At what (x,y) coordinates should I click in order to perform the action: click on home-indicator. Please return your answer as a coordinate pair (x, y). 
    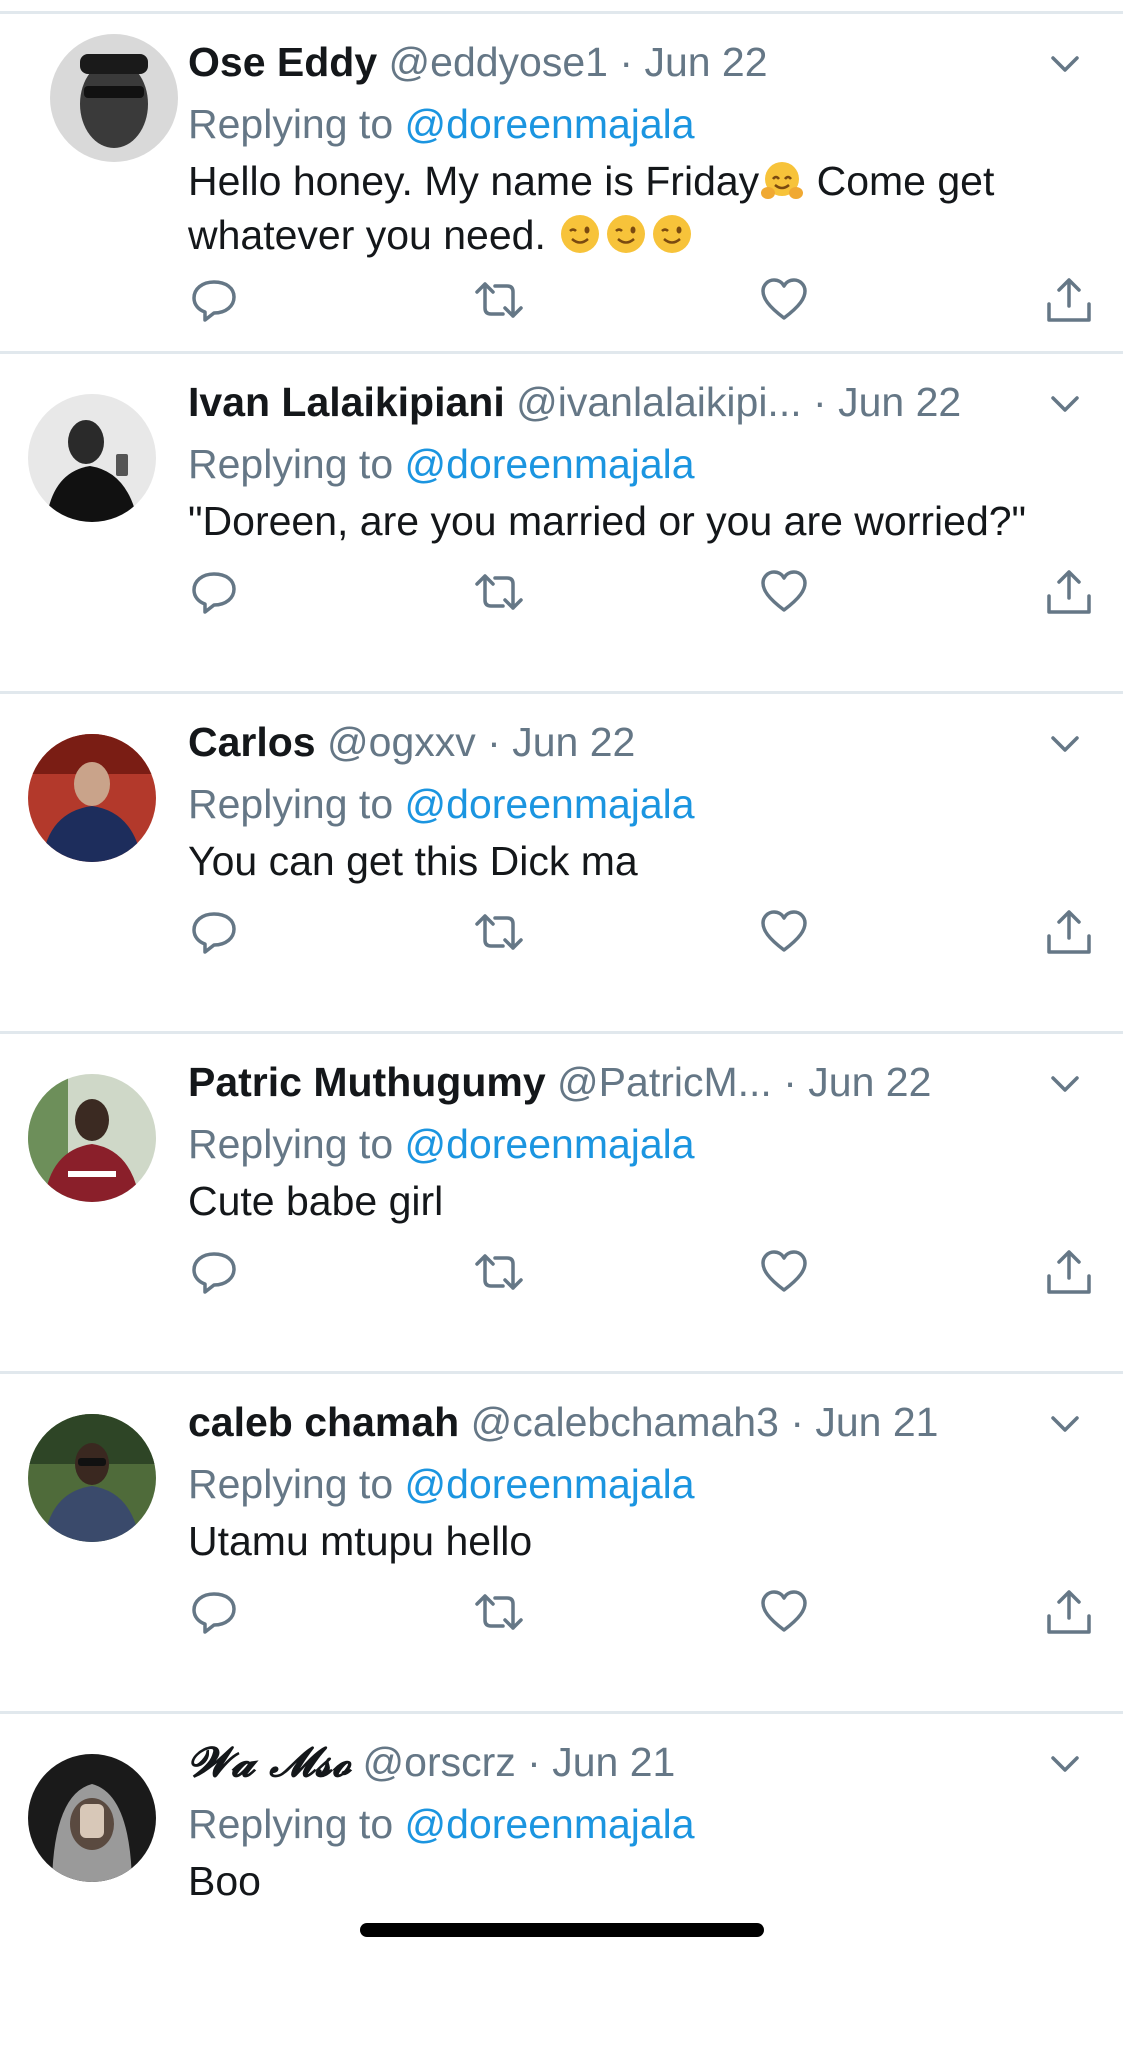
    Looking at the image, I should click on (562, 1930).